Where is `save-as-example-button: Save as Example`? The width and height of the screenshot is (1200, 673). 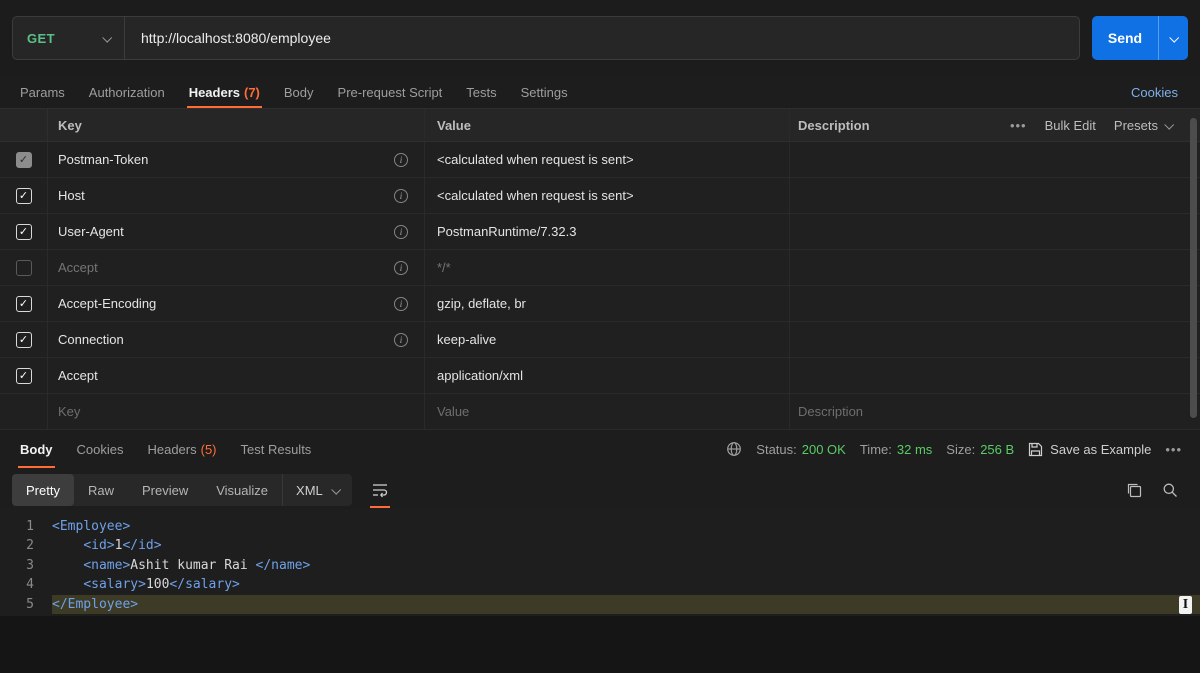
save-as-example-button: Save as Example is located at coordinates (1089, 449).